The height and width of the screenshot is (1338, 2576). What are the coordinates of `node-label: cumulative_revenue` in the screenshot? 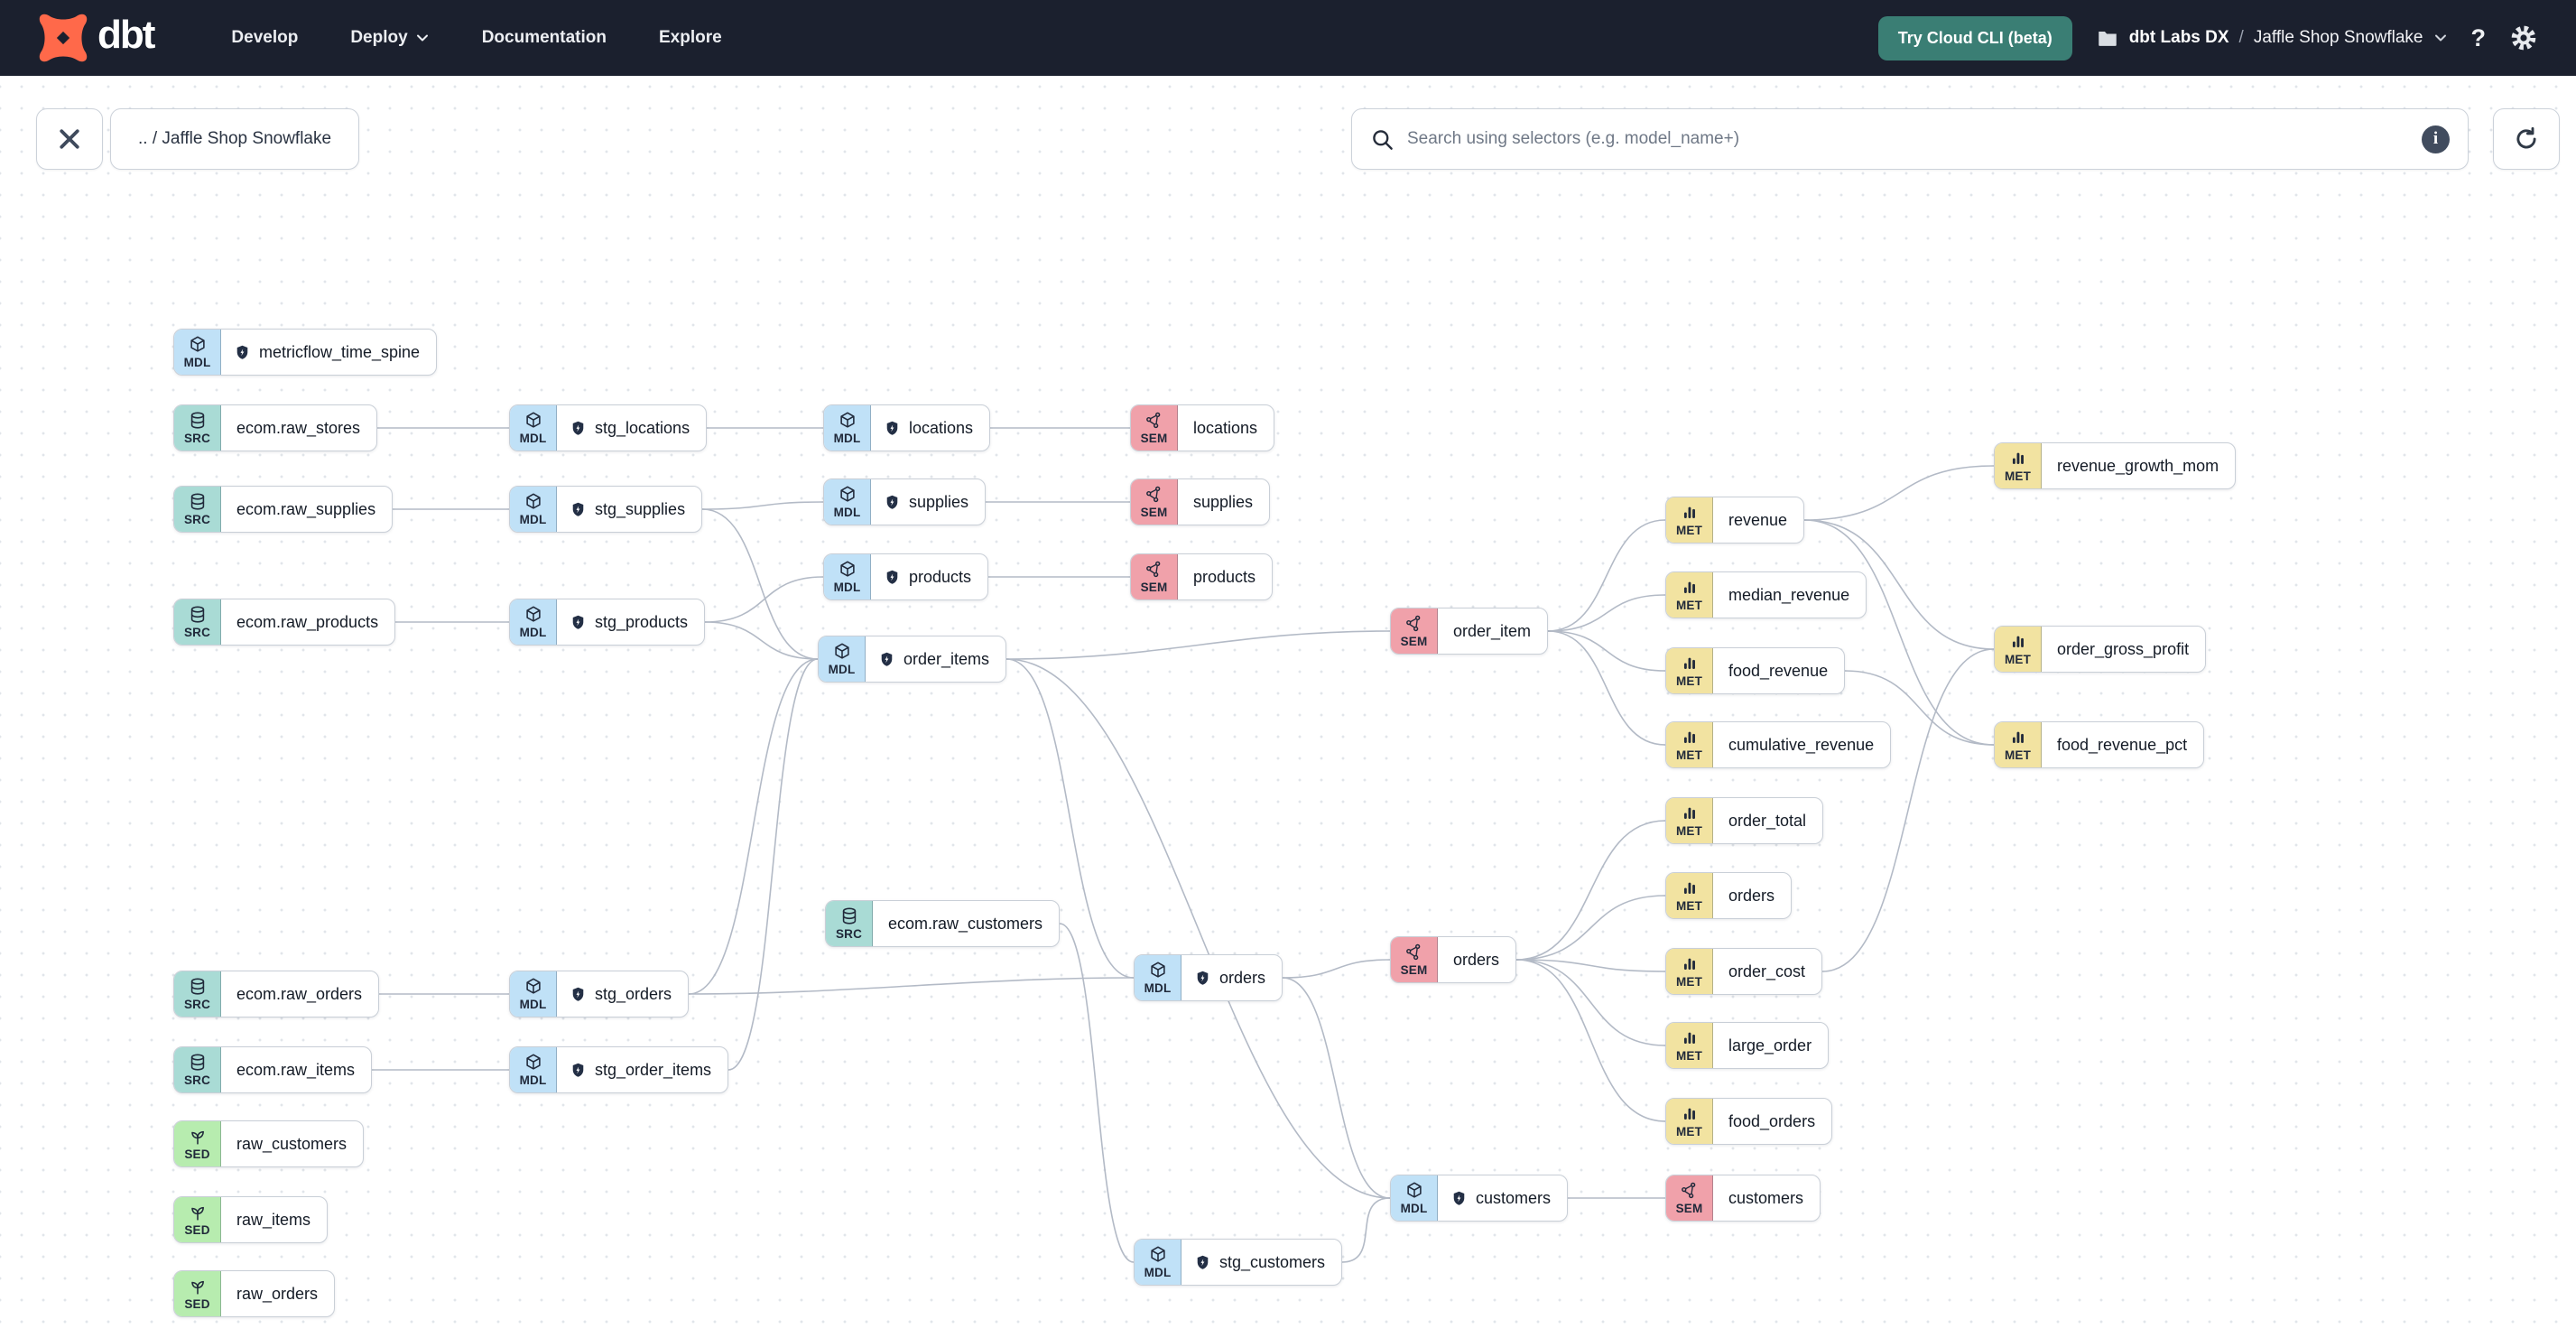 It's located at (1802, 745).